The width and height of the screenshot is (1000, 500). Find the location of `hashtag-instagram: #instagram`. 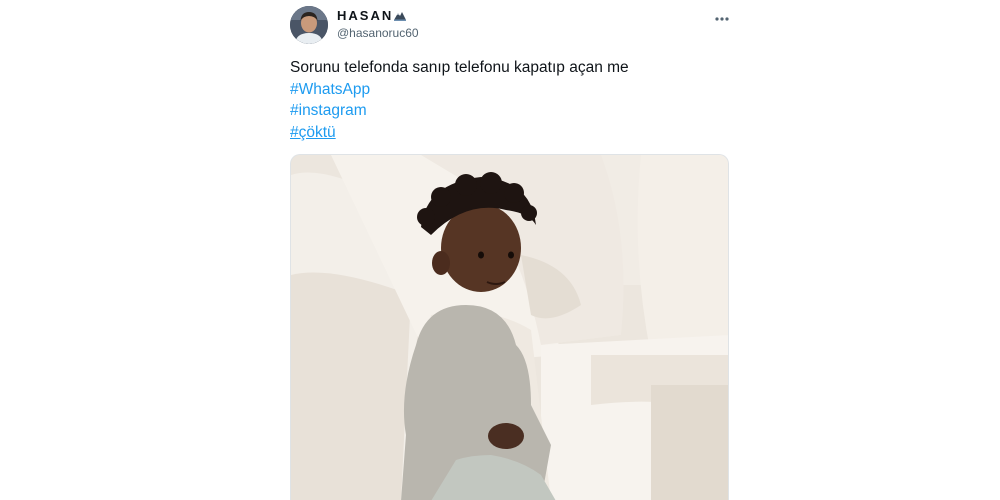

hashtag-instagram: #instagram is located at coordinates (459, 111).